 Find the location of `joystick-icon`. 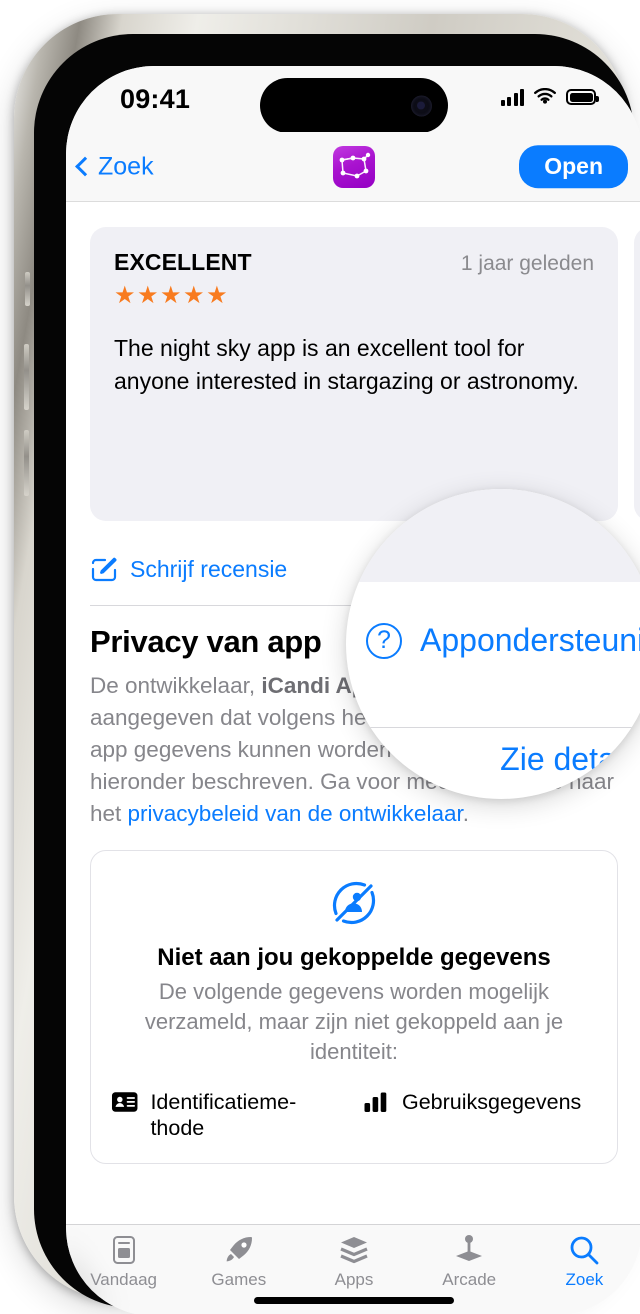

joystick-icon is located at coordinates (469, 1248).